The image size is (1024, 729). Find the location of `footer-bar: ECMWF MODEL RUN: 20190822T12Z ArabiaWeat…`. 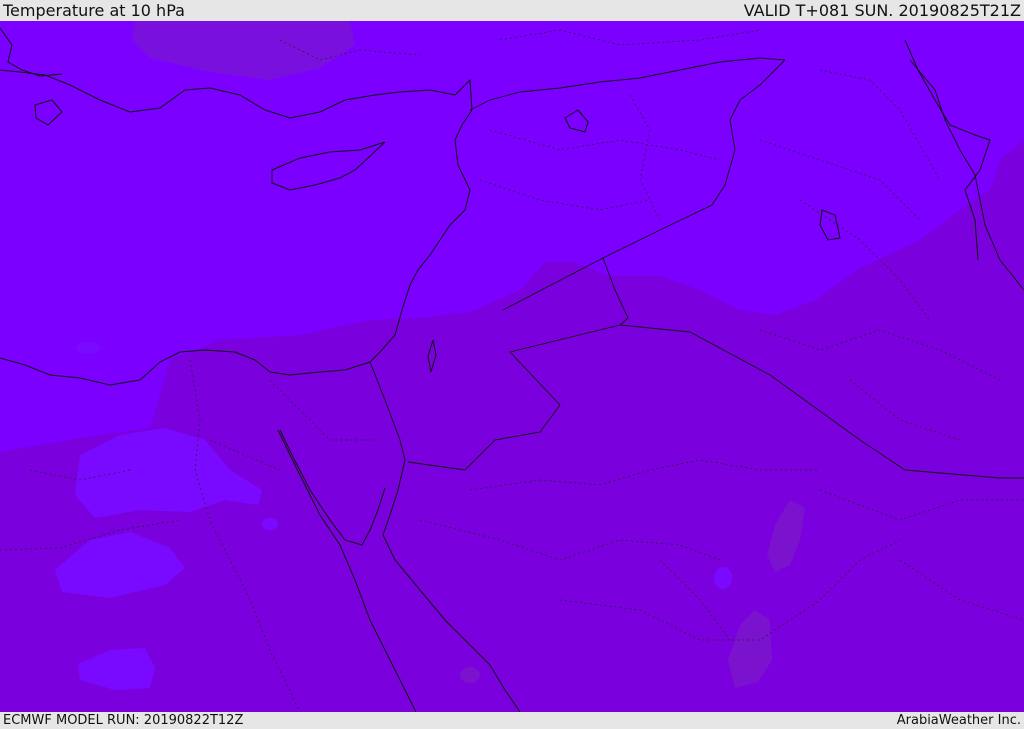

footer-bar: ECMWF MODEL RUN: 20190822T12Z ArabiaWeat… is located at coordinates (512, 720).